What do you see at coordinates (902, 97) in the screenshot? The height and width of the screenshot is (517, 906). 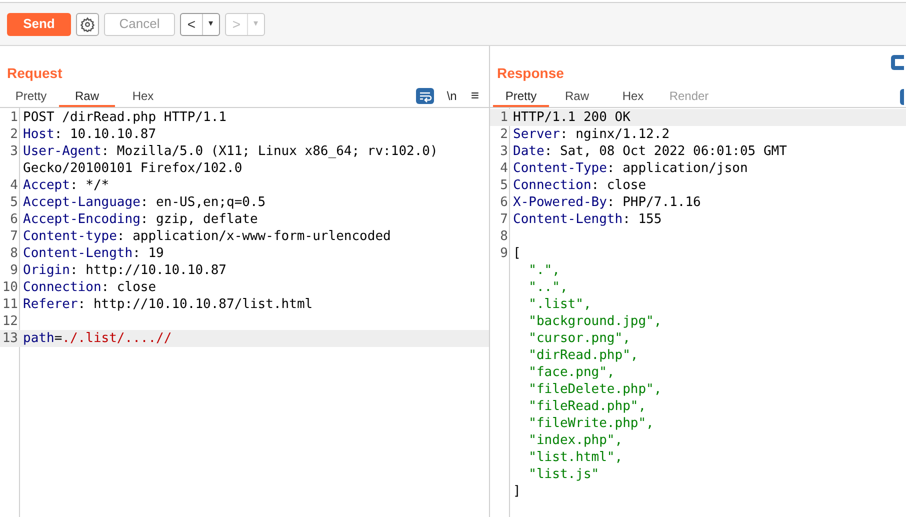 I see `panel-icon` at bounding box center [902, 97].